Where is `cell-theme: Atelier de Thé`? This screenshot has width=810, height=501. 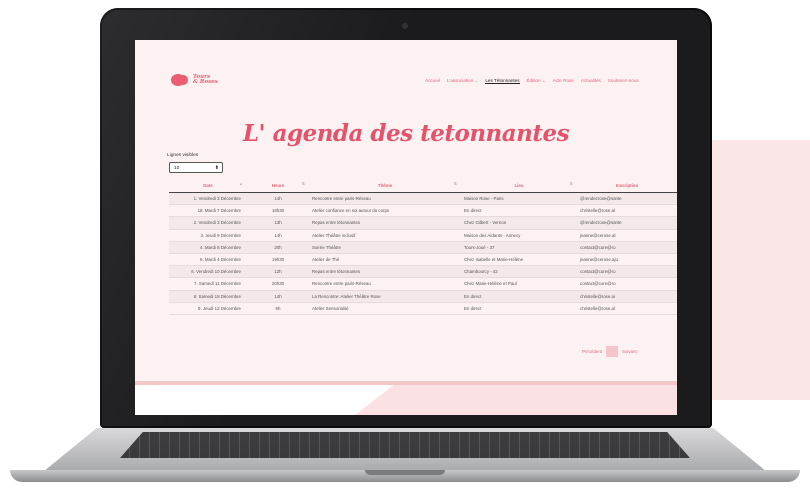 cell-theme: Atelier de Thé is located at coordinates (385, 260).